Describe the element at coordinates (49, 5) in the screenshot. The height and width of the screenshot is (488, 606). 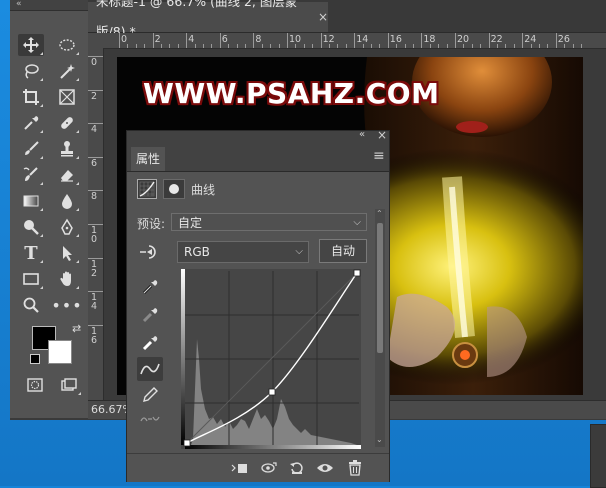
I see `toolbar-collapse-button: «` at that location.